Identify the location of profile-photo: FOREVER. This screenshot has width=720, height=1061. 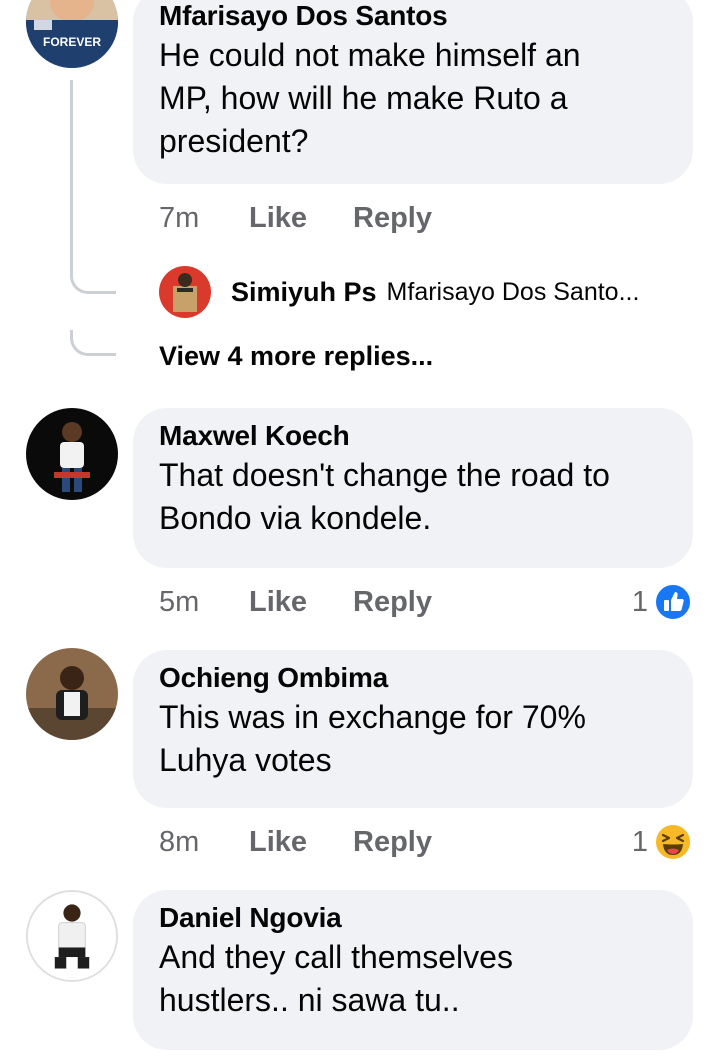
(72, 34).